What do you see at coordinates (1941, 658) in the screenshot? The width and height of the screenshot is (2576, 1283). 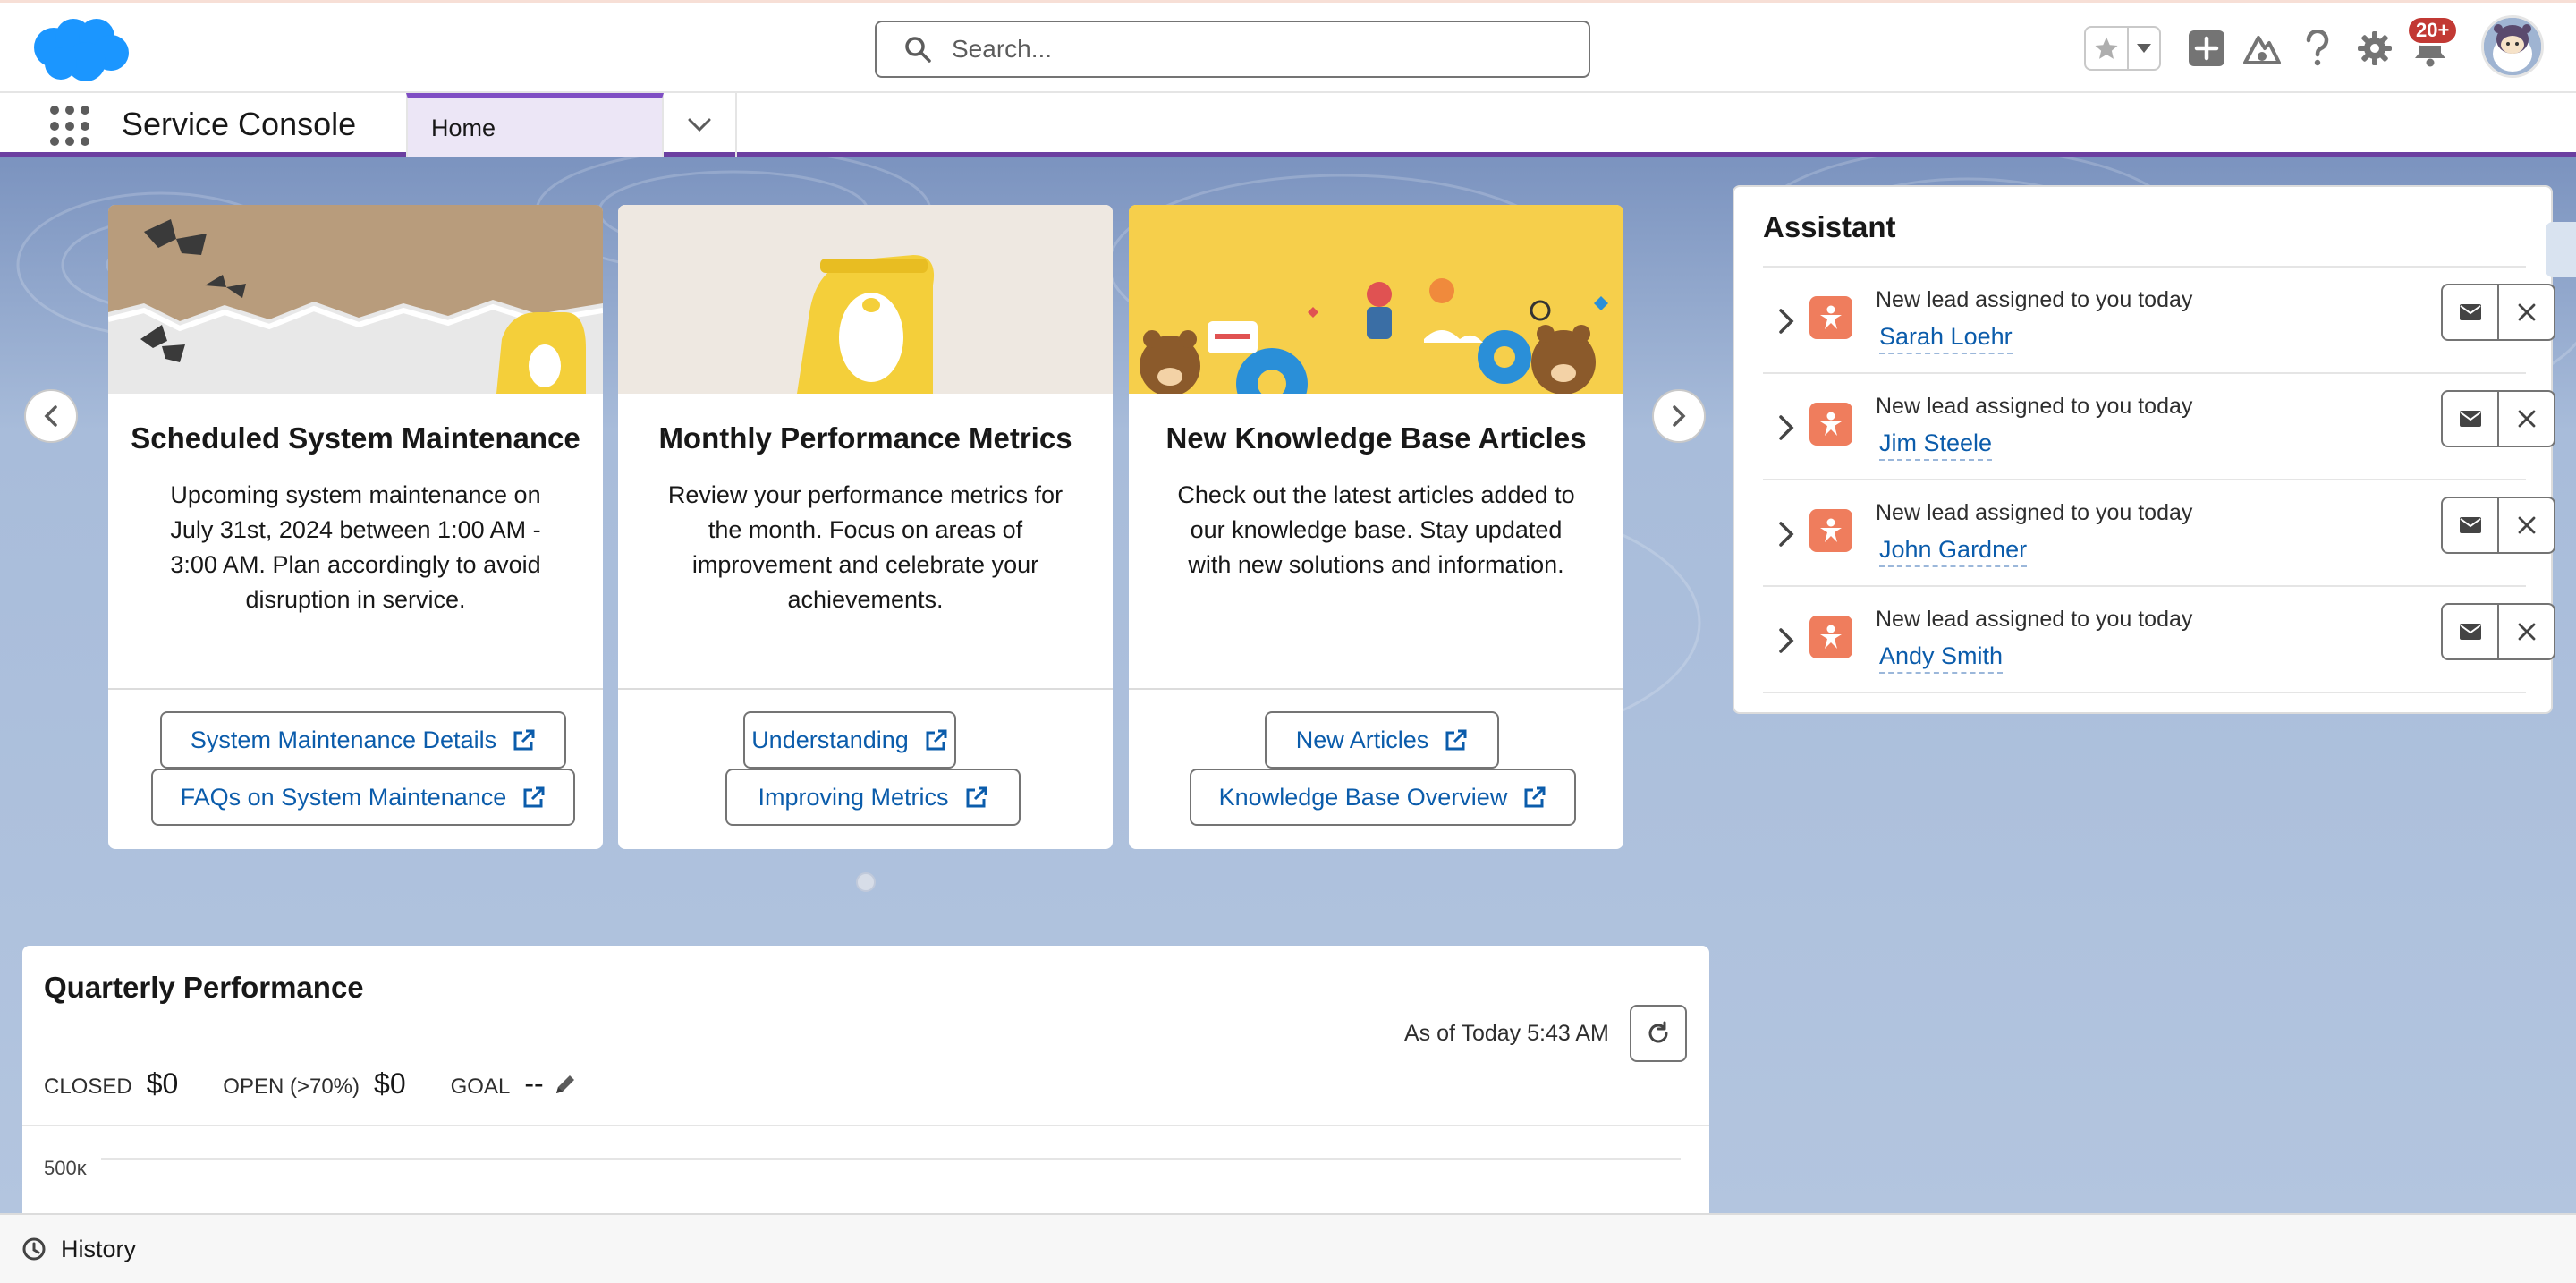 I see `lead-name-link: Andy Smith` at bounding box center [1941, 658].